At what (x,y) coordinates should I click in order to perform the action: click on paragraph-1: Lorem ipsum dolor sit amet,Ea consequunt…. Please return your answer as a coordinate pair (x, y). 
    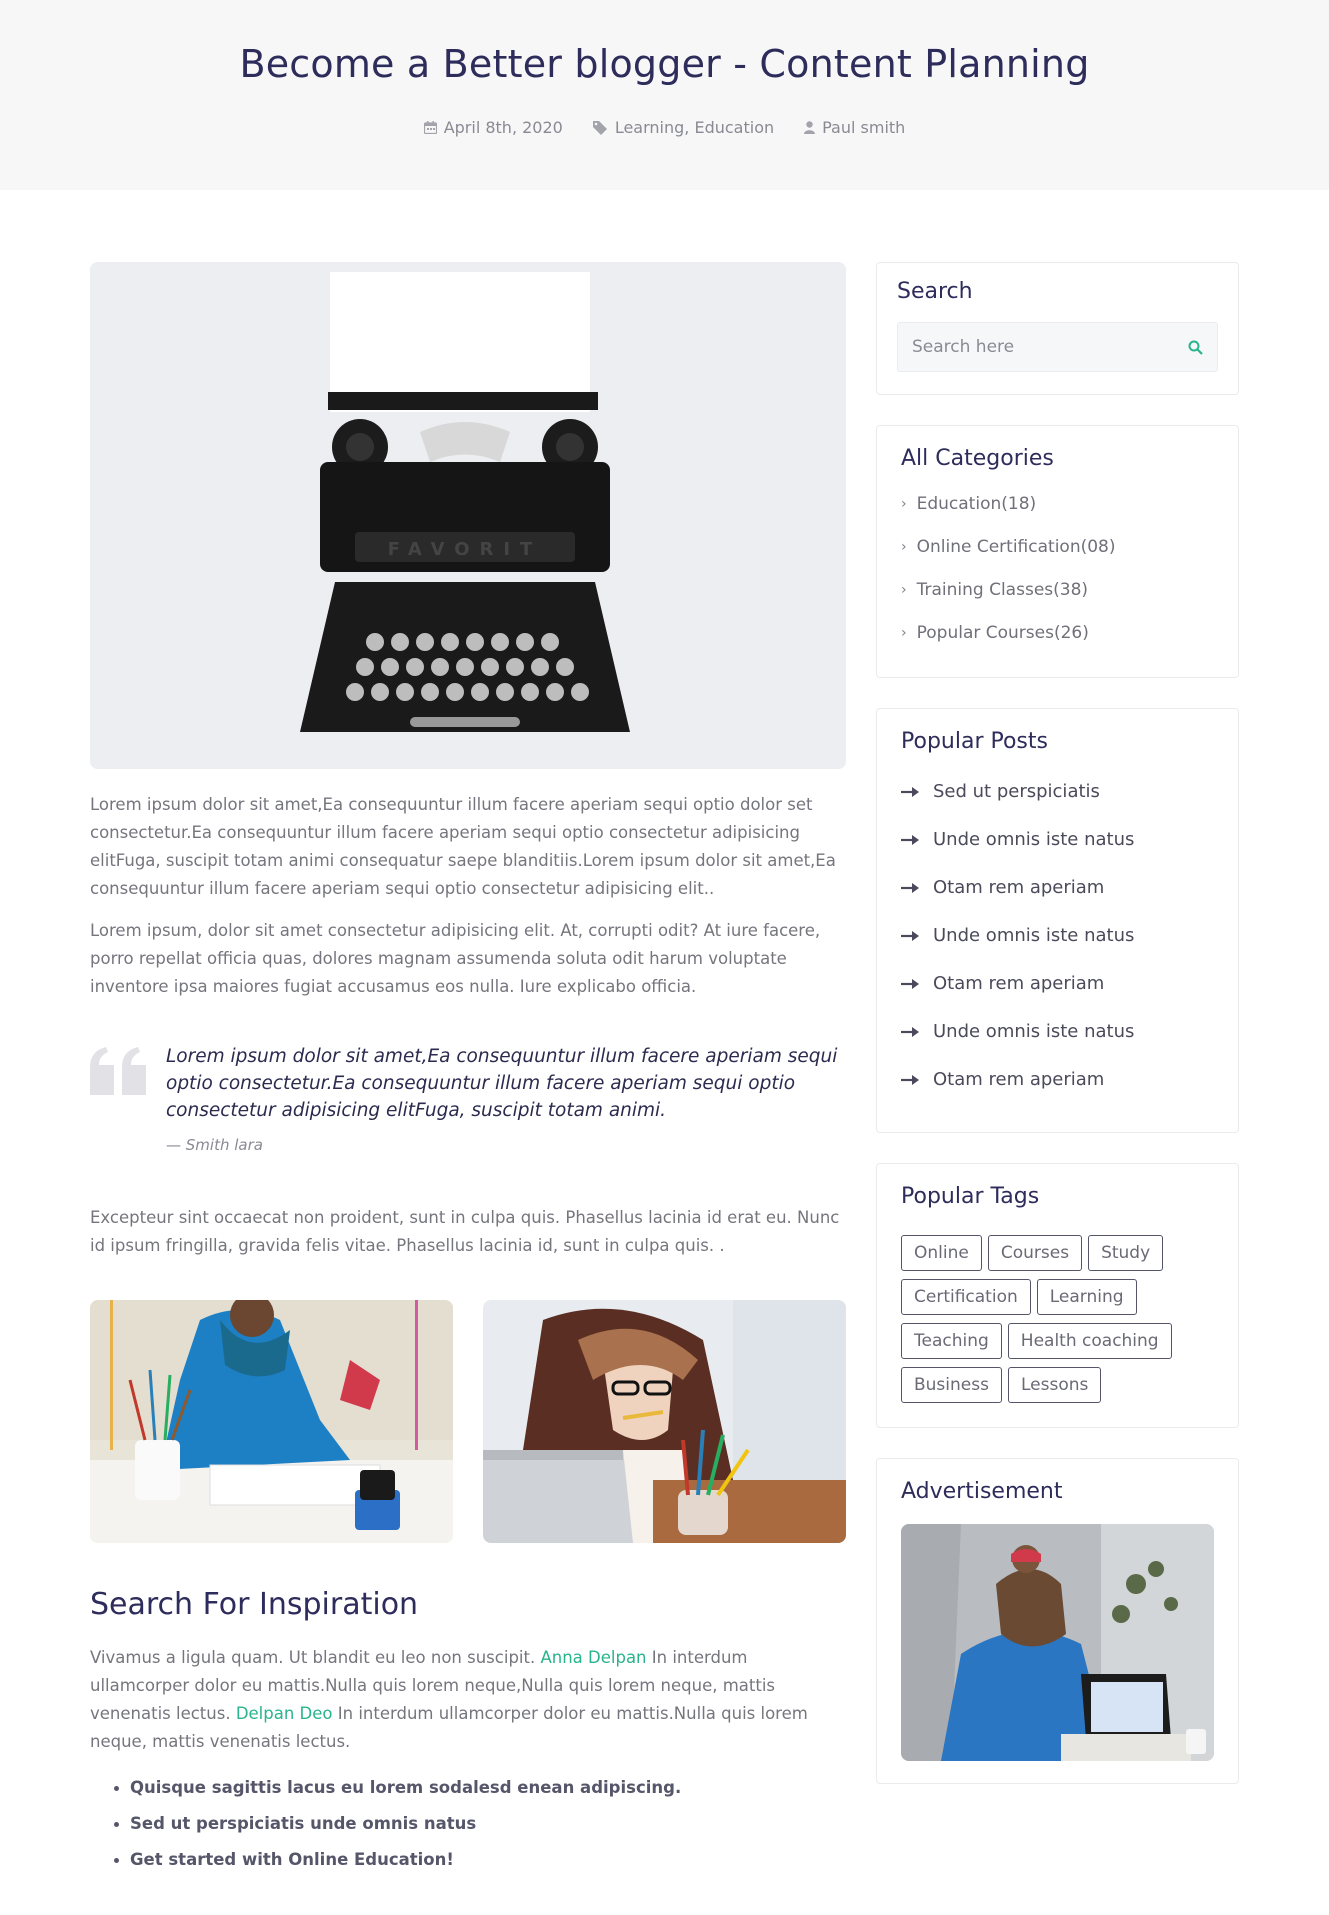
    Looking at the image, I should click on (463, 846).